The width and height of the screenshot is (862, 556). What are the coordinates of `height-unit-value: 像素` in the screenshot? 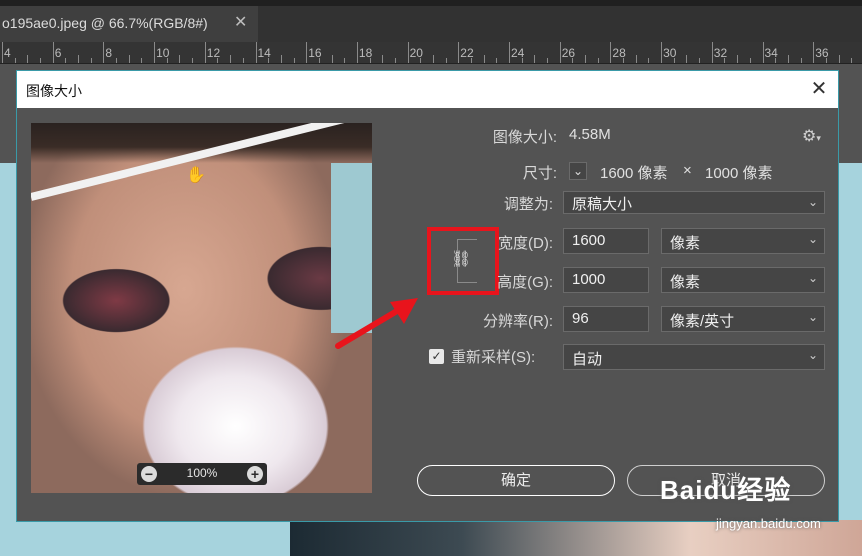 It's located at (685, 282).